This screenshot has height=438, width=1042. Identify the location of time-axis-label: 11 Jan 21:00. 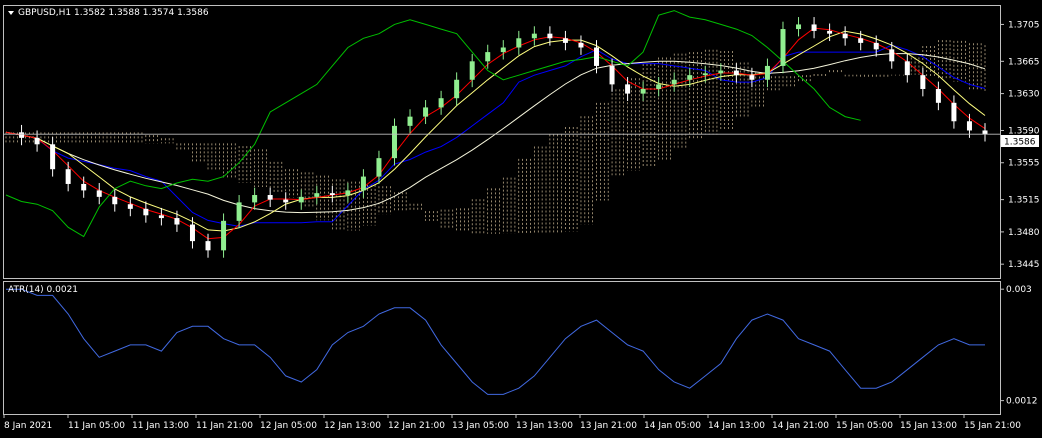
(224, 426).